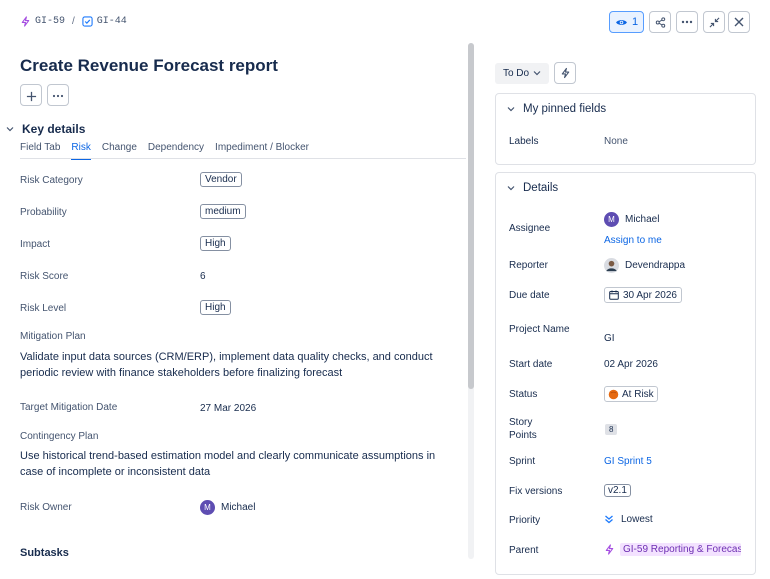  Describe the element at coordinates (565, 109) in the screenshot. I see `pinned-fields-heading: My pinned fields` at that location.